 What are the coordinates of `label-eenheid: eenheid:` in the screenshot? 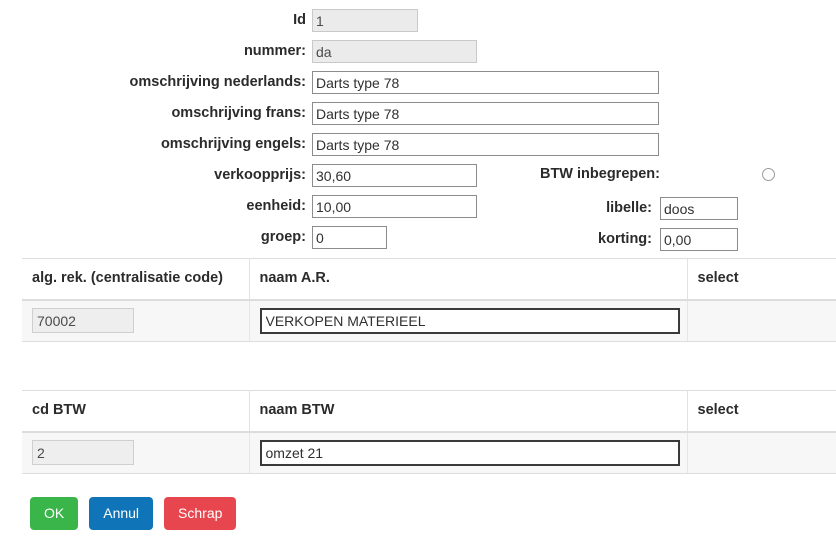 It's located at (276, 206).